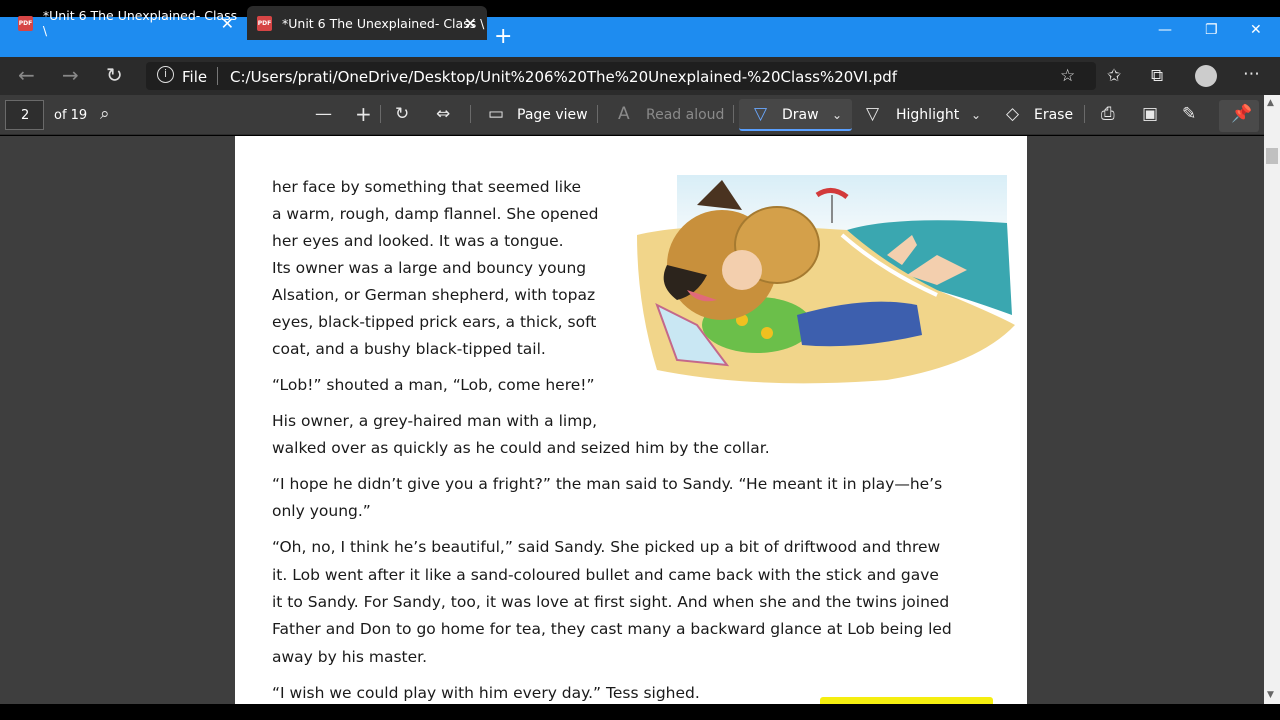 This screenshot has width=1280, height=720. Describe the element at coordinates (640, 115) in the screenshot. I see `pdf-toolbar` at that location.